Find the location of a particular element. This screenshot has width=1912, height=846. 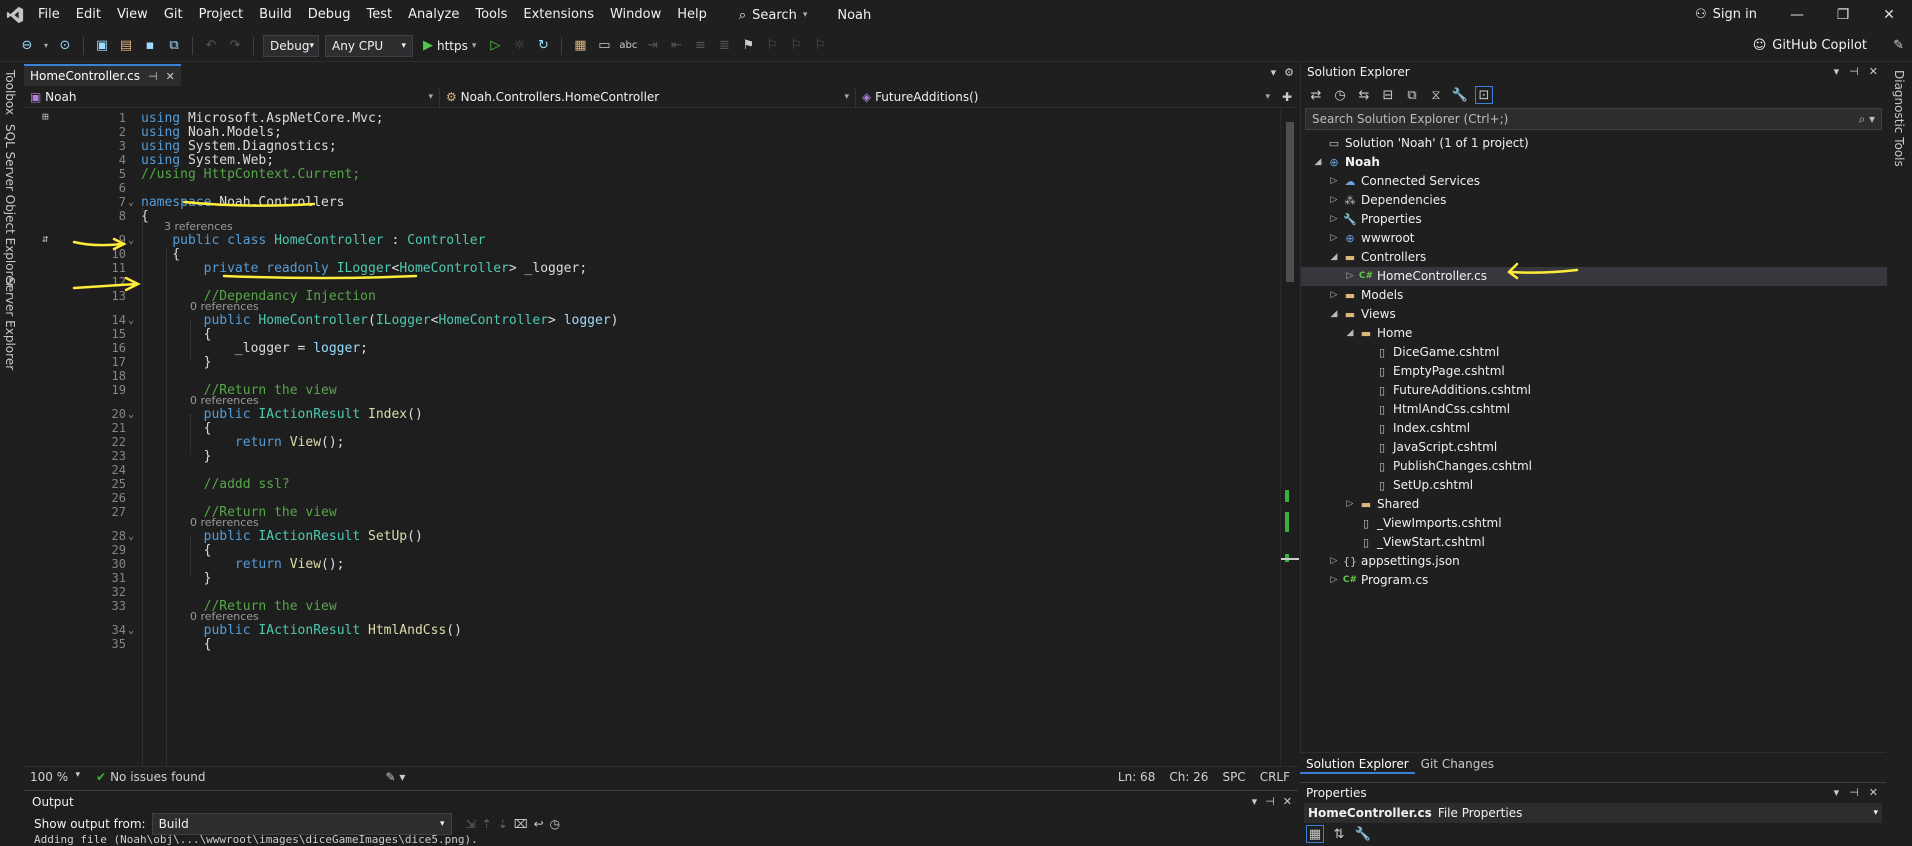

column-indicator: Ch: 26 is located at coordinates (1188, 777).